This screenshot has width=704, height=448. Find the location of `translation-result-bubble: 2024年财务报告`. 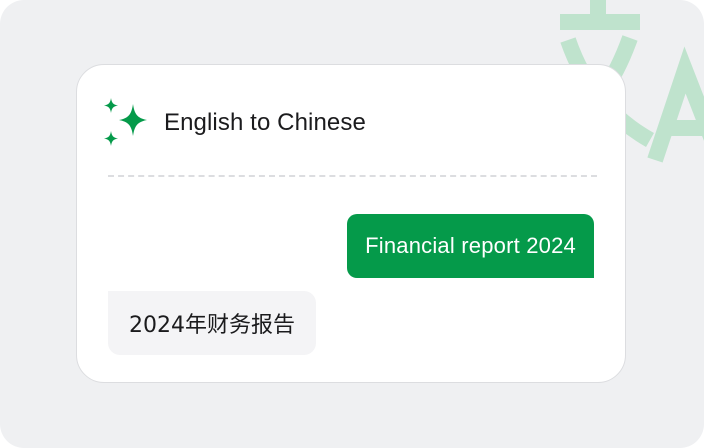

translation-result-bubble: 2024年财务报告 is located at coordinates (212, 323).